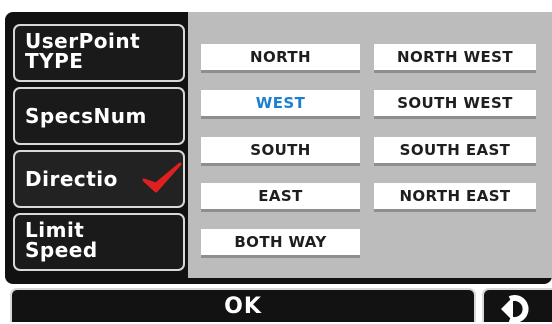 The width and height of the screenshot is (552, 324). I want to click on option-east: EAST, so click(280, 196).